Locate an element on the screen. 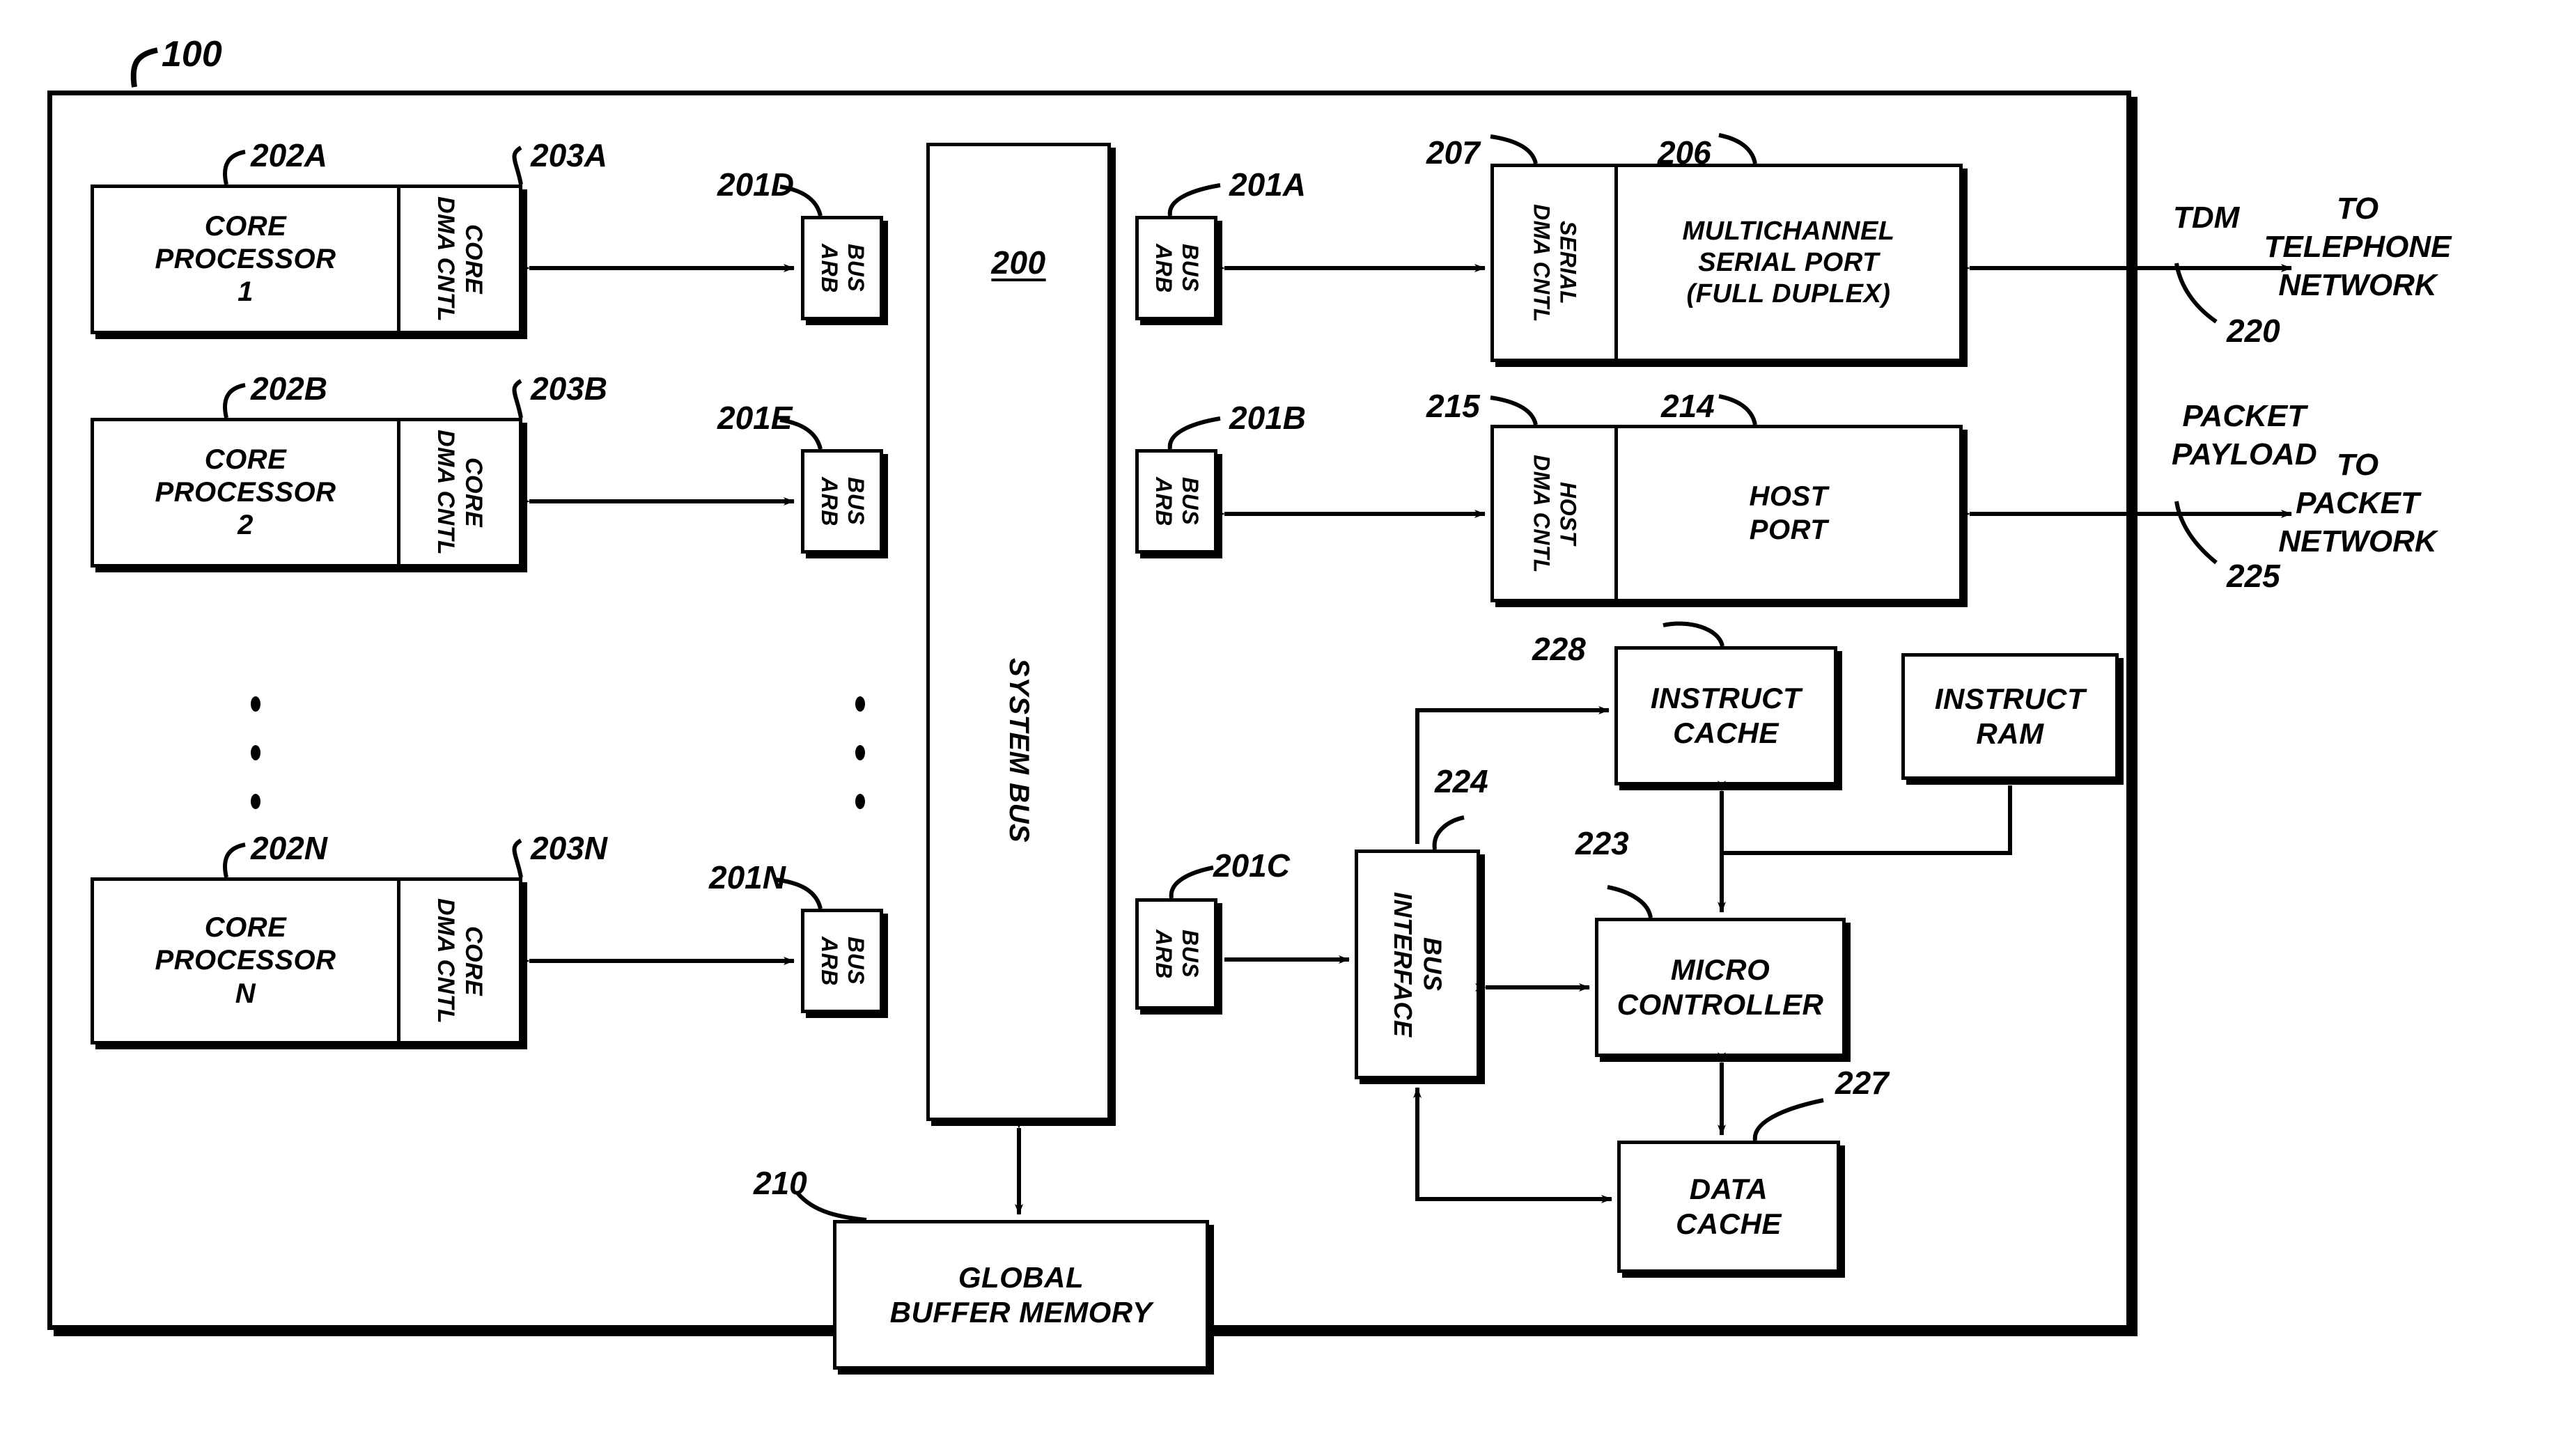 The image size is (2554, 1456). bus-arb-201A: BUS ARB is located at coordinates (1176, 268).